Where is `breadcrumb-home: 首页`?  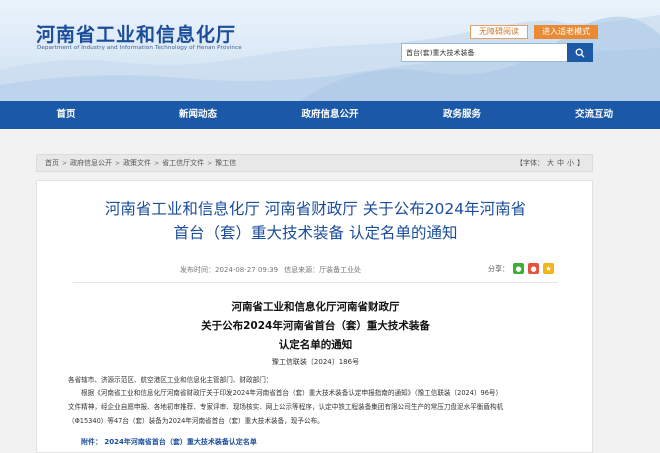 breadcrumb-home: 首页 is located at coordinates (52, 163).